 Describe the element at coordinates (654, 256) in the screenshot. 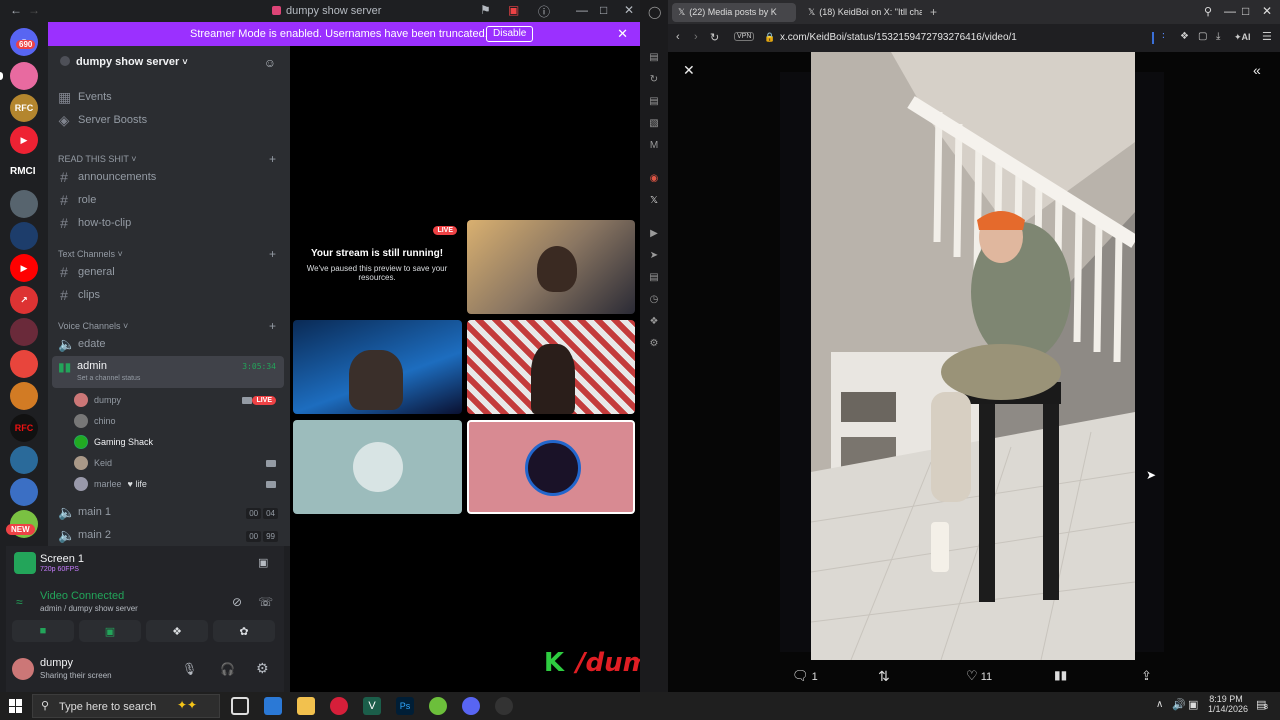

I see `send-icon: ➤` at that location.